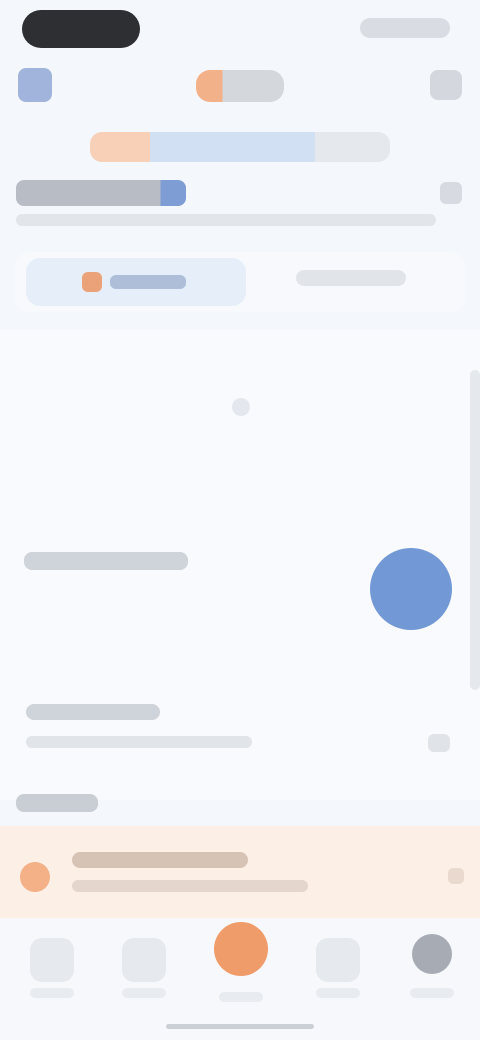 The height and width of the screenshot is (1040, 480). Describe the element at coordinates (240, 147) in the screenshot. I see `promo-banner` at that location.